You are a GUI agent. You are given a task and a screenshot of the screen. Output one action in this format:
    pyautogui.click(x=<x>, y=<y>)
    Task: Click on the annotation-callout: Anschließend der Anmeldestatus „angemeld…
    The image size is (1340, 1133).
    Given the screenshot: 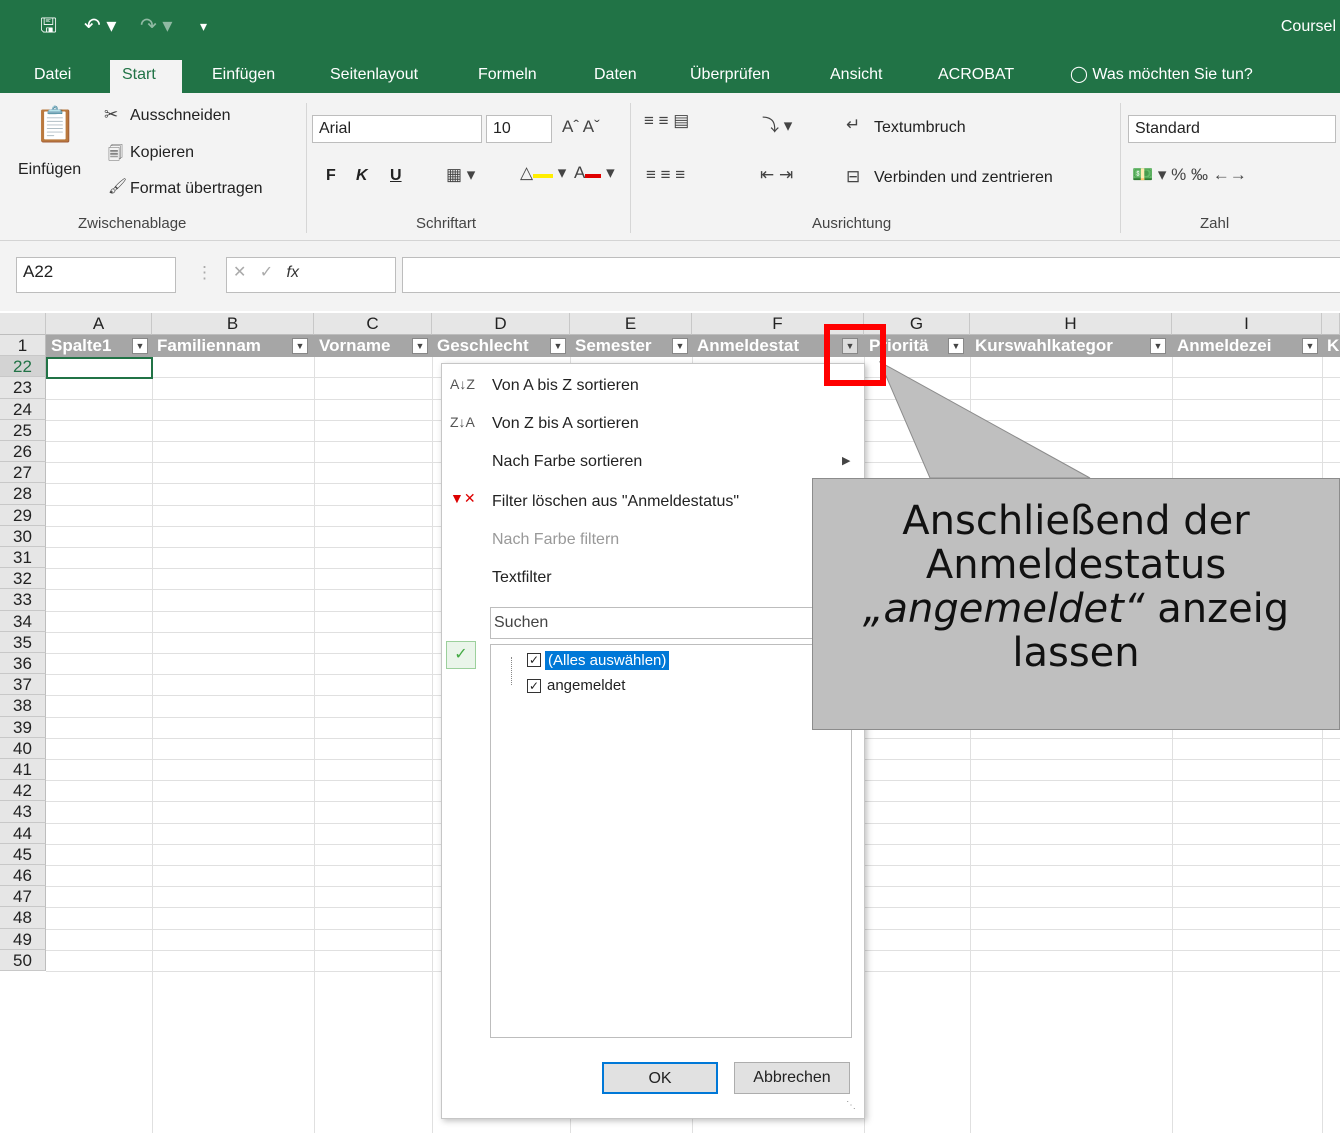 What is the action you would take?
    pyautogui.click(x=1076, y=604)
    